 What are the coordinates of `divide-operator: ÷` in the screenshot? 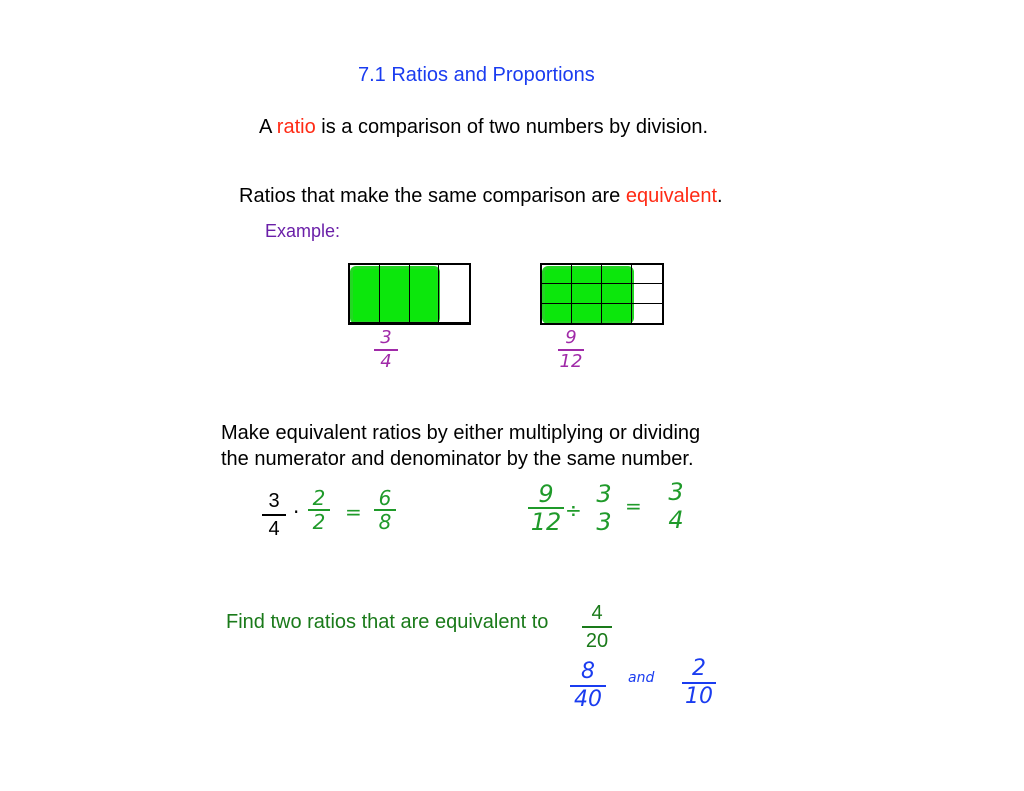 It's located at (573, 510).